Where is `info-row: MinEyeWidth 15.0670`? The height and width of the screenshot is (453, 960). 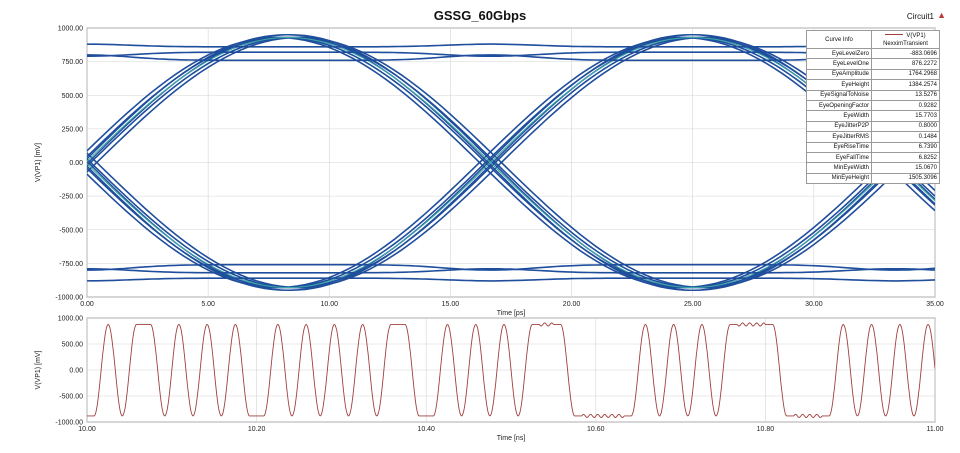
info-row: MinEyeWidth 15.0670 is located at coordinates (873, 168).